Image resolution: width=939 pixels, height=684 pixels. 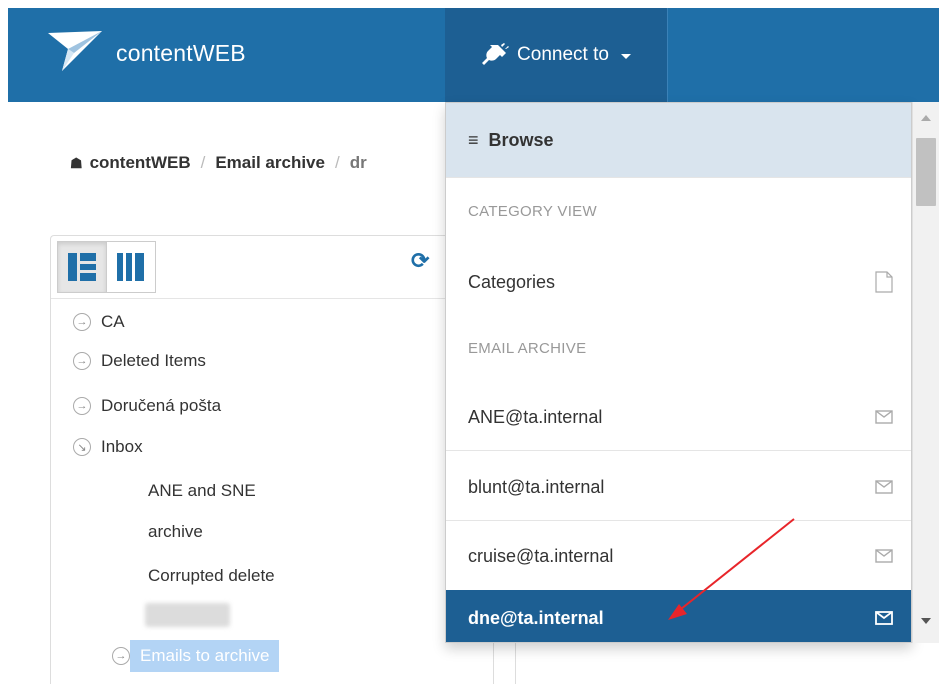 I want to click on tree-item-deleted-items: → Deleted Items, so click(x=139, y=361).